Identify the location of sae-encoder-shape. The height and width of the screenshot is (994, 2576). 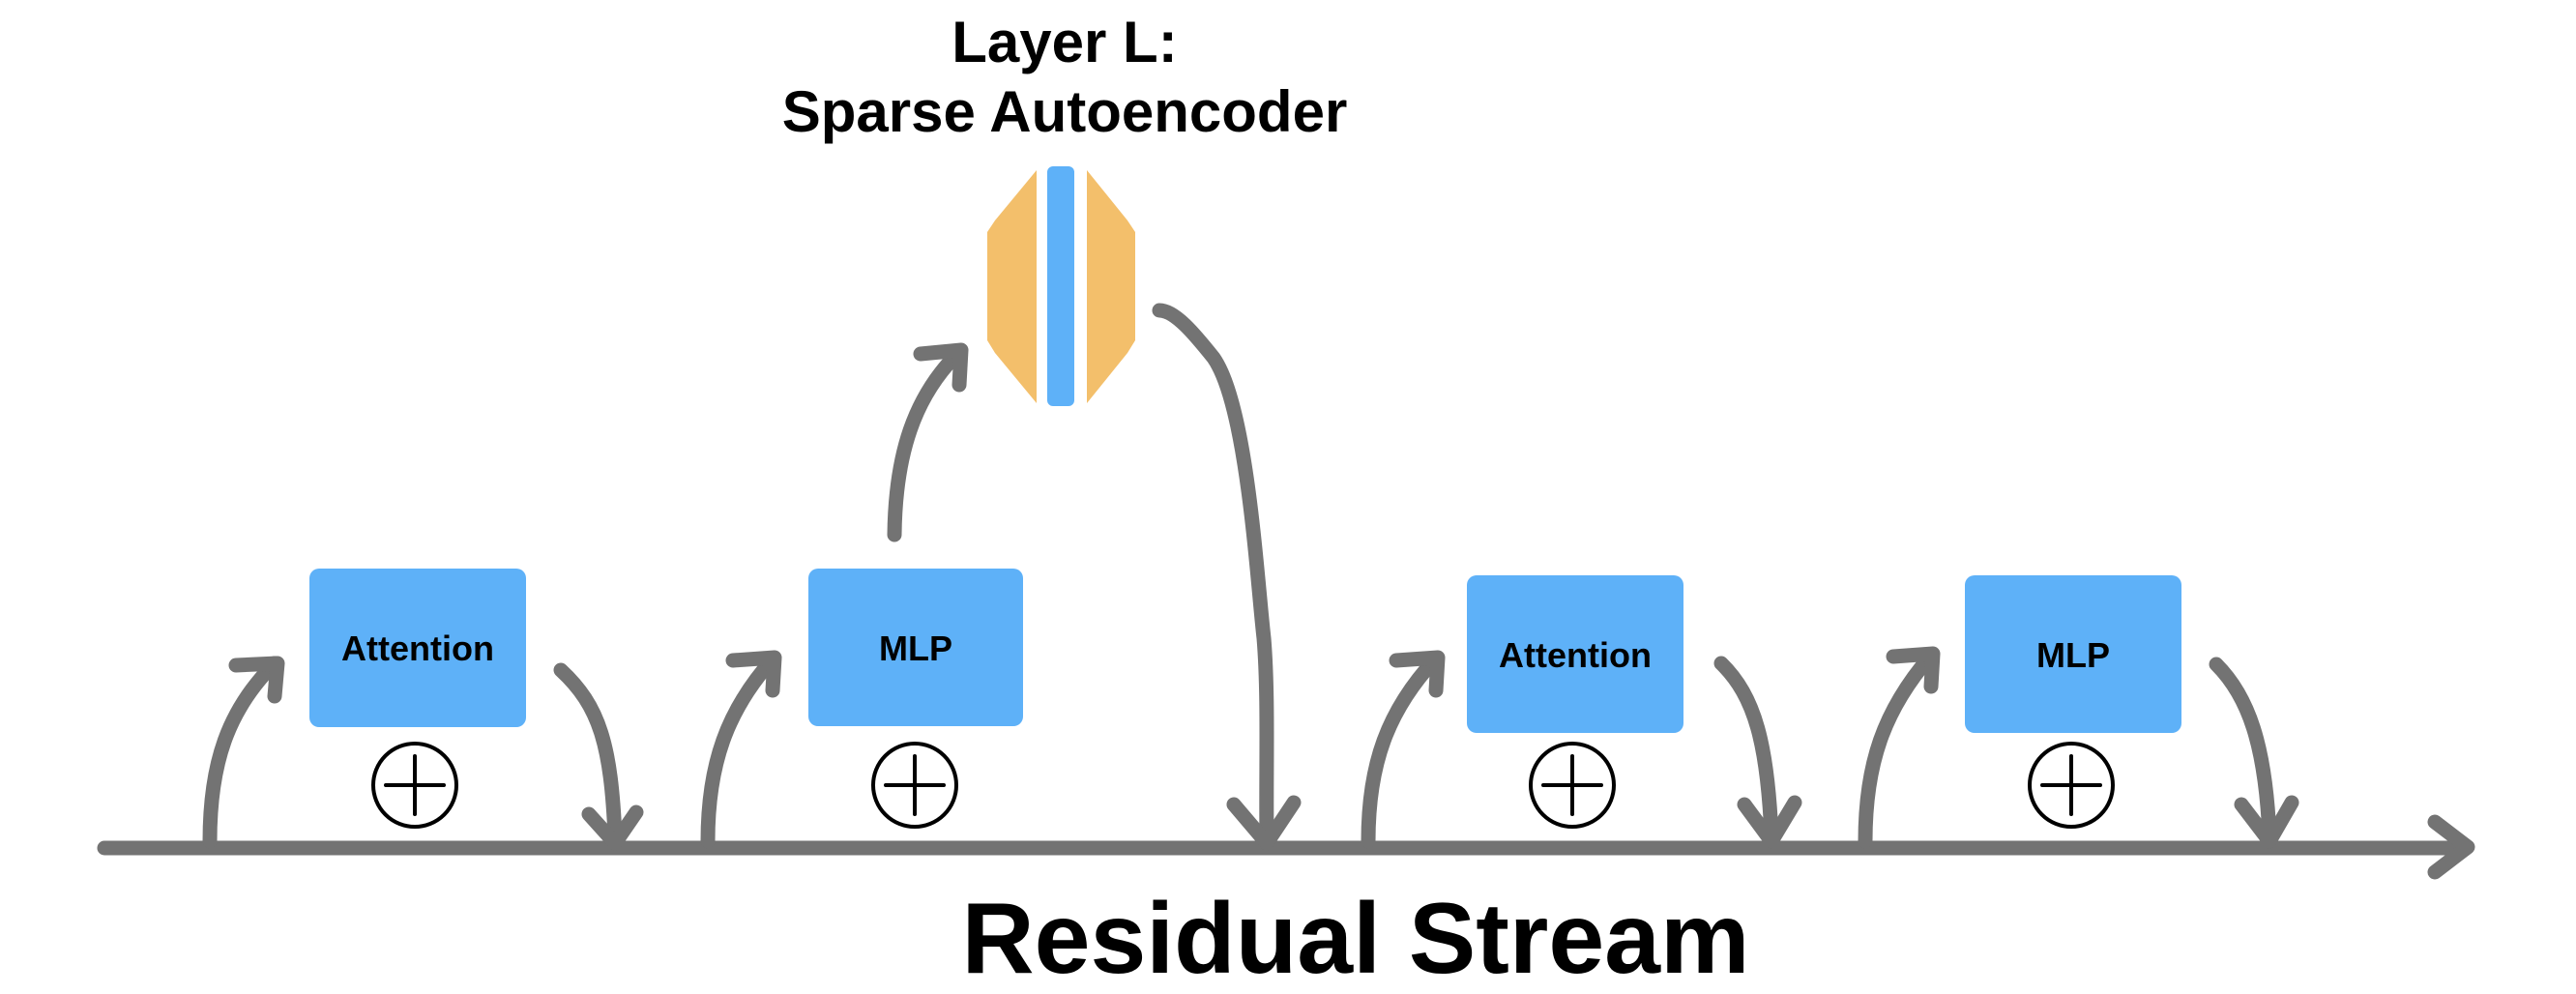
(1012, 286).